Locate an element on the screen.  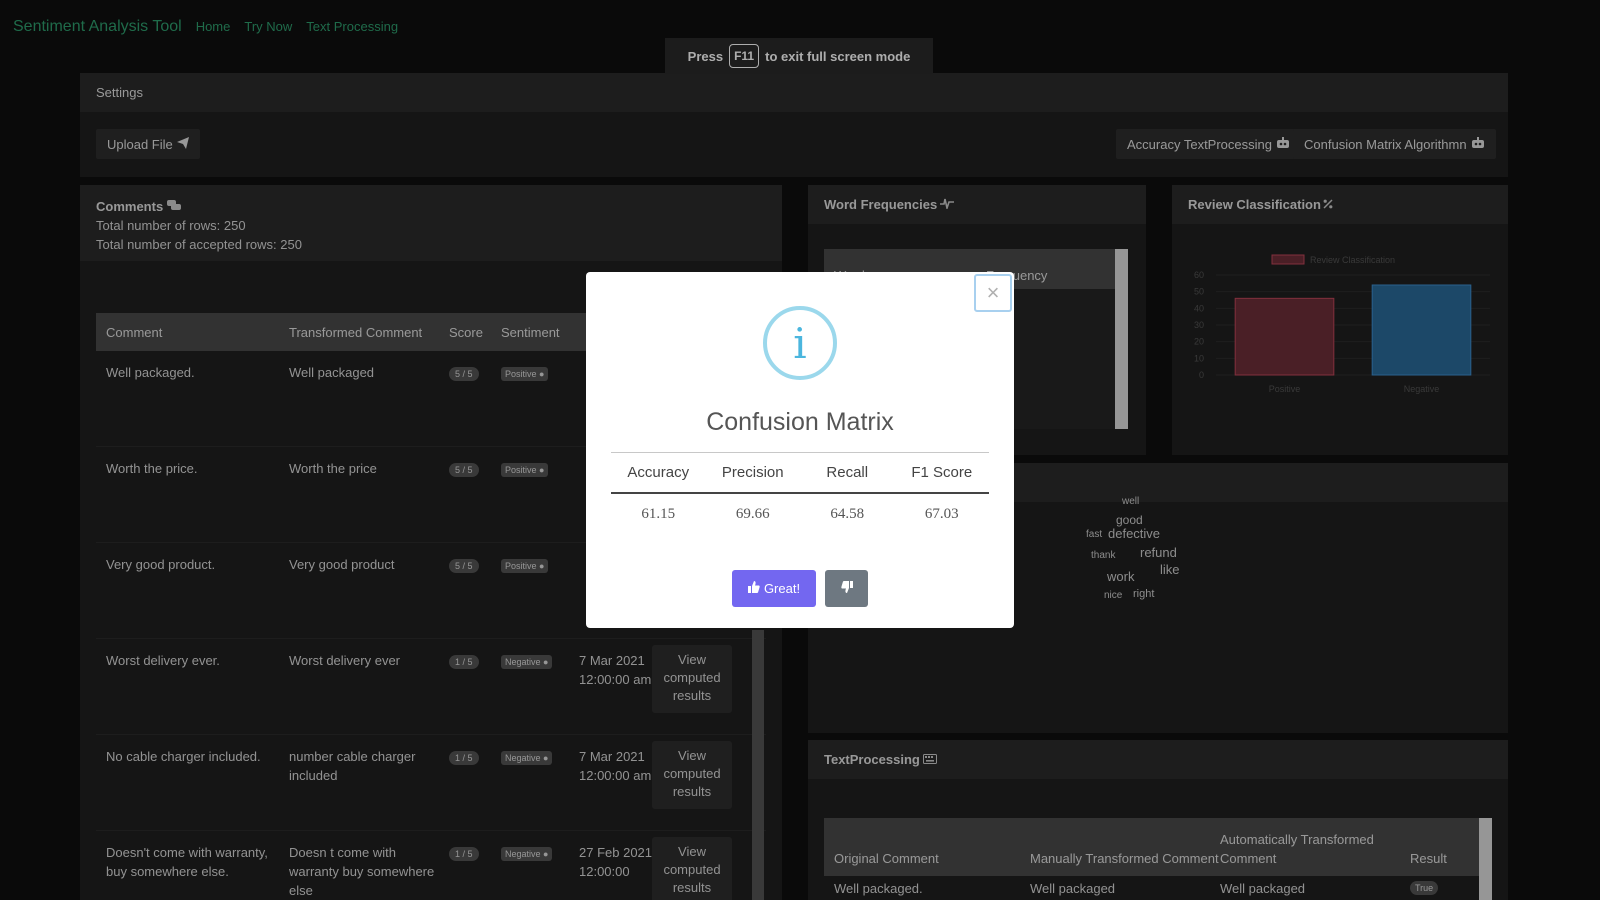
great-button: Great! is located at coordinates (774, 588).